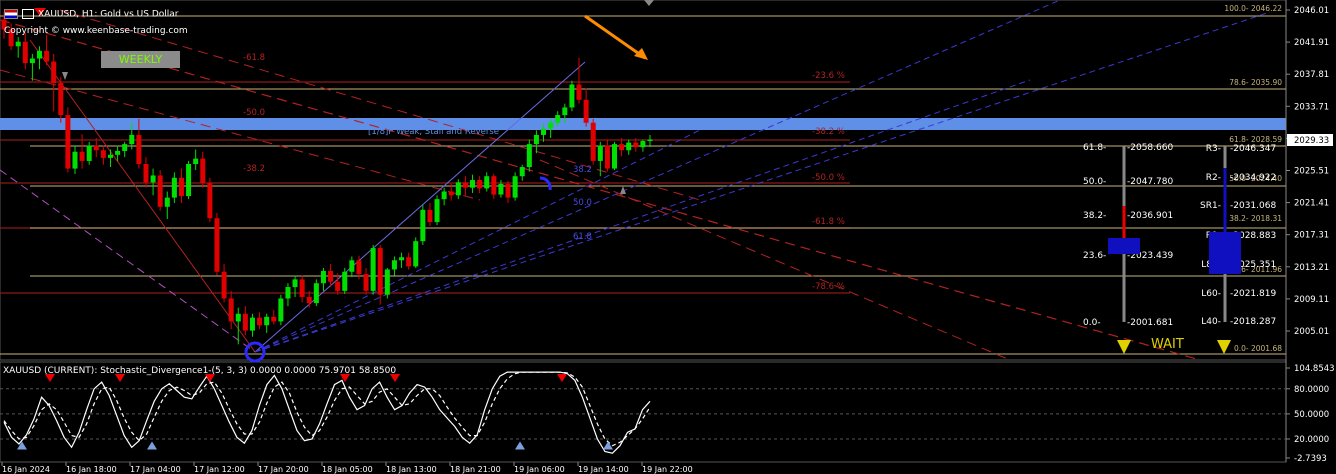 The width and height of the screenshot is (1336, 474). I want to click on fib-annotation: 61.8, so click(582, 237).